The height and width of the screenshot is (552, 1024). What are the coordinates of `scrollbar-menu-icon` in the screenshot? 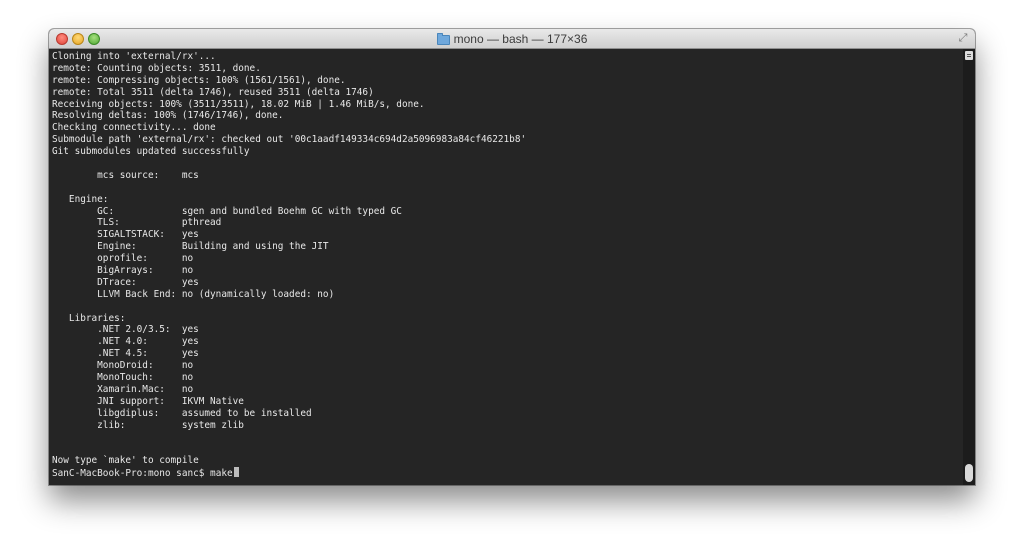 It's located at (969, 55).